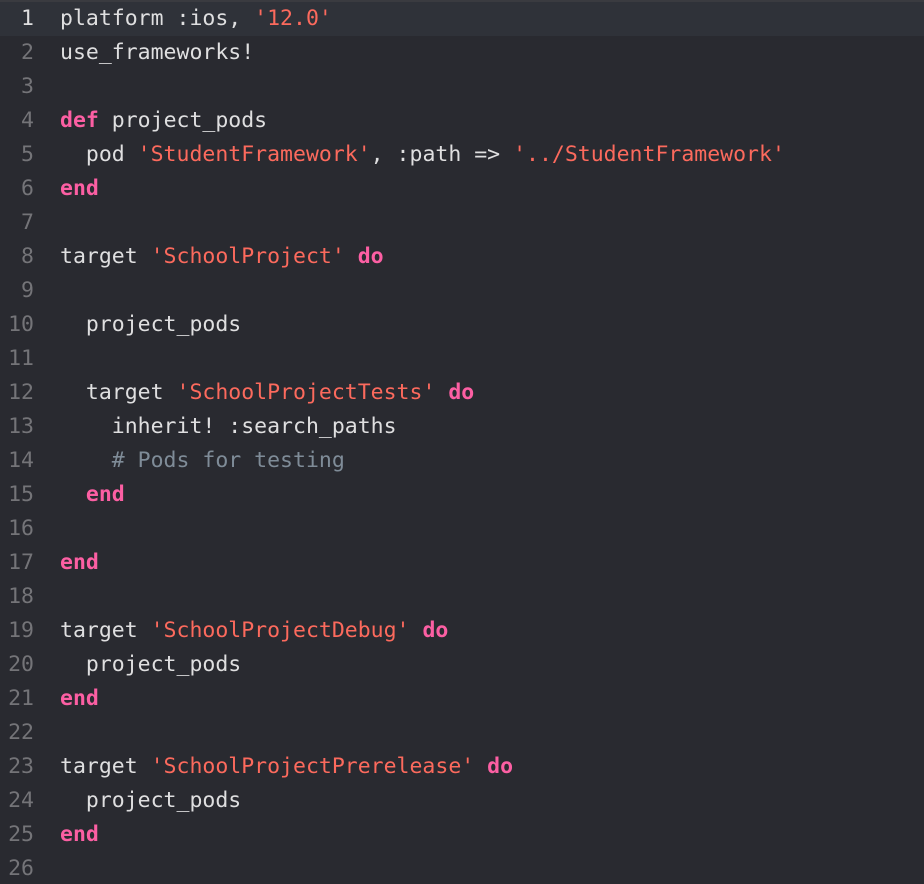  Describe the element at coordinates (21, 664) in the screenshot. I see `line-number: 20` at that location.